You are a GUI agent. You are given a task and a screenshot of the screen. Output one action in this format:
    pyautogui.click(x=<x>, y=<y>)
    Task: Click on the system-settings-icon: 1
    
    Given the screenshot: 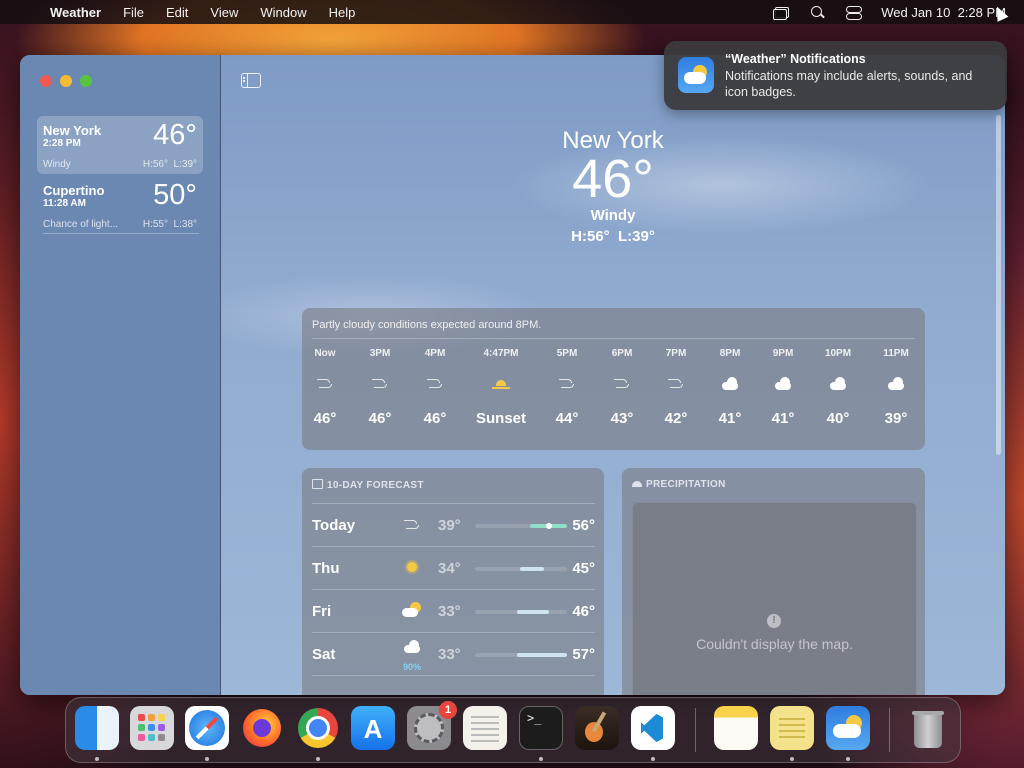 What is the action you would take?
    pyautogui.click(x=432, y=725)
    